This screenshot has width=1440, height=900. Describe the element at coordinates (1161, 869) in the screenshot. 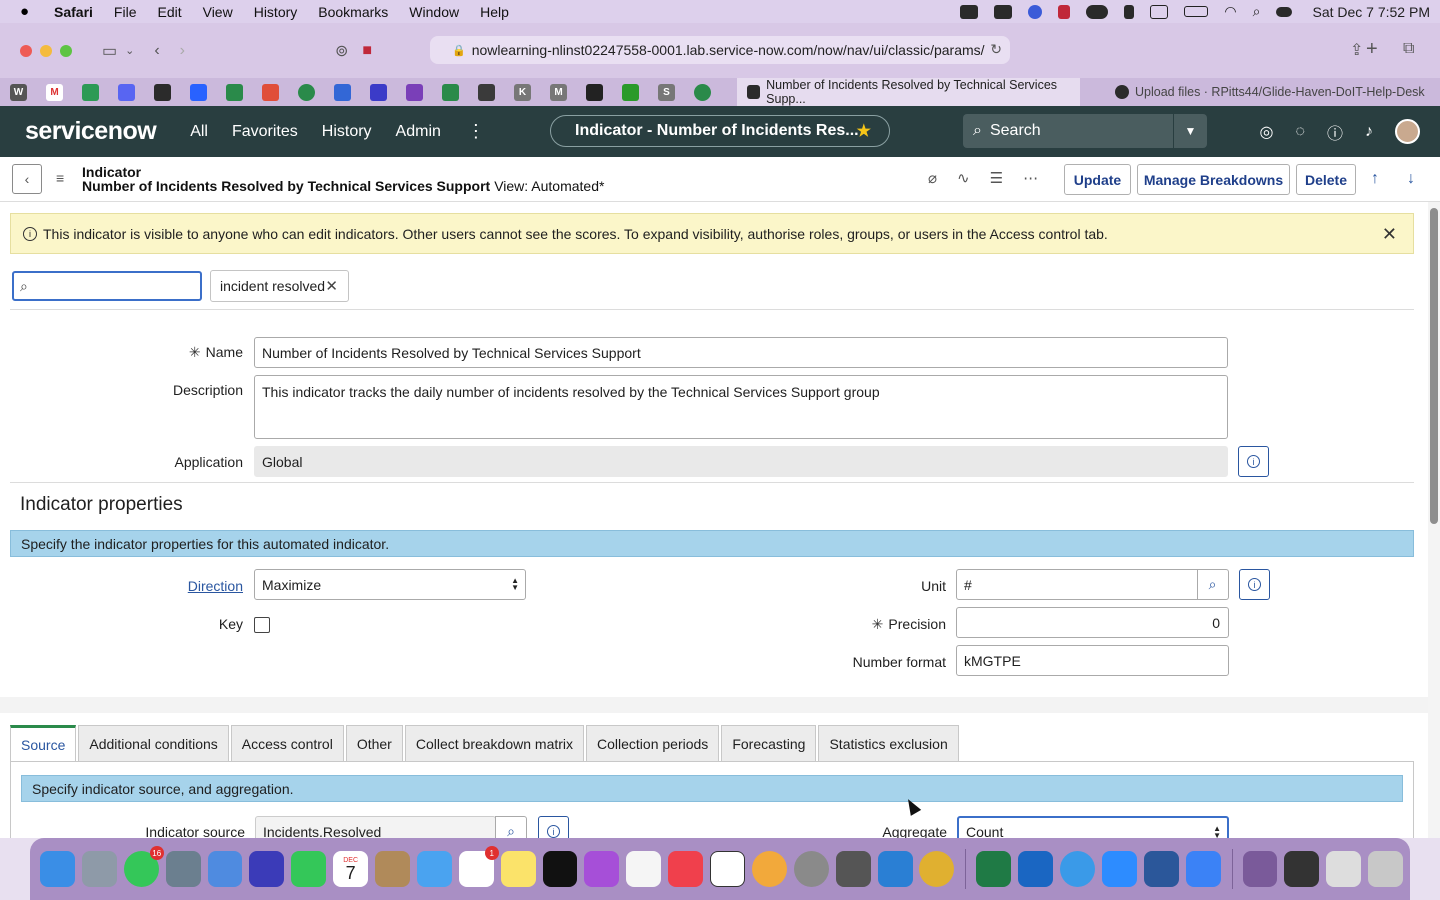

I see `word-icon` at that location.